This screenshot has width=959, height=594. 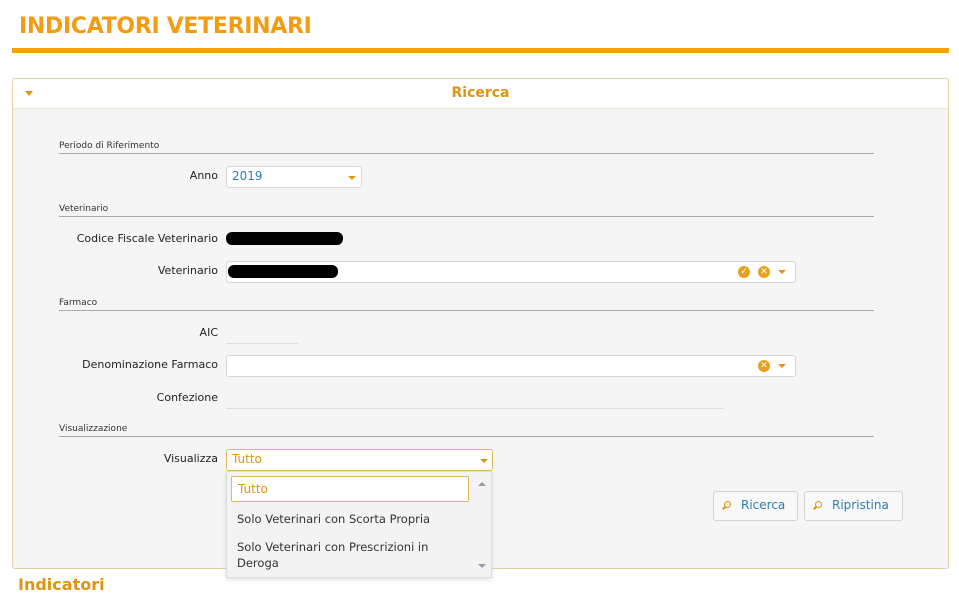 What do you see at coordinates (190, 458) in the screenshot?
I see `visualizza-label: Visualizza` at bounding box center [190, 458].